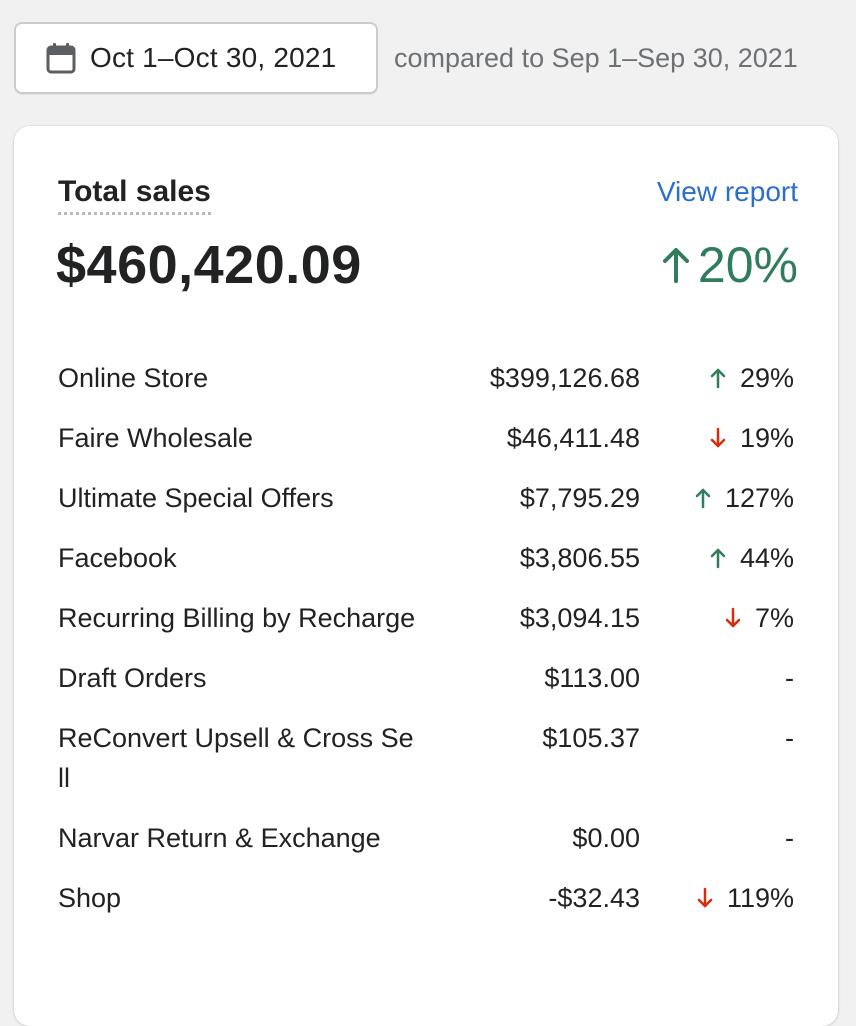 Image resolution: width=856 pixels, height=1026 pixels. What do you see at coordinates (196, 498) in the screenshot?
I see `channel-name: Ultimate Special Offers` at bounding box center [196, 498].